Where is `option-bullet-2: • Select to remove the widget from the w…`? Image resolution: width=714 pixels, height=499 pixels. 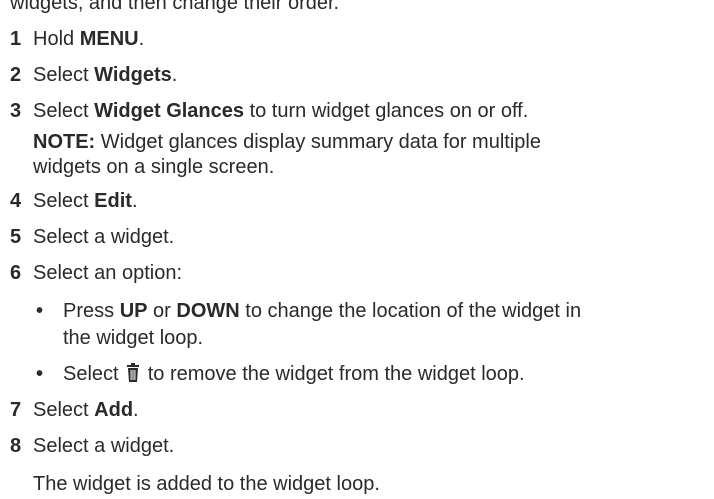
option-bullet-2: • Select to remove the widget from the w… is located at coordinates (357, 374).